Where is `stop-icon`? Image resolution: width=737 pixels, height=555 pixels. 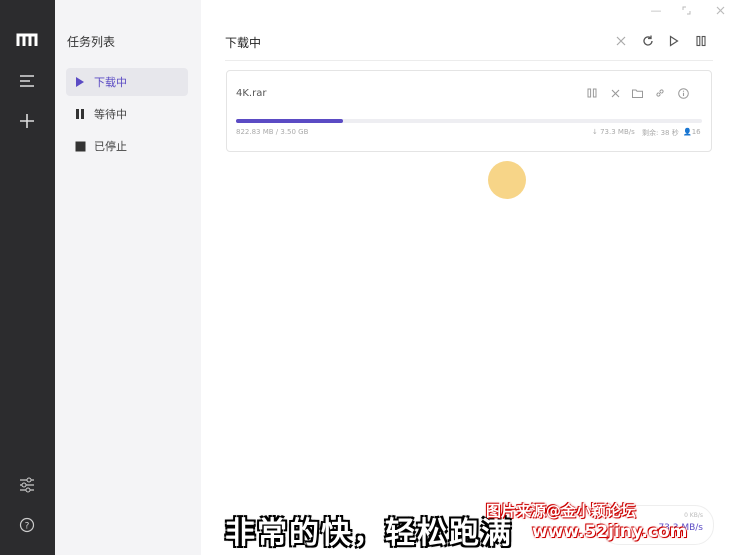 stop-icon is located at coordinates (80, 146).